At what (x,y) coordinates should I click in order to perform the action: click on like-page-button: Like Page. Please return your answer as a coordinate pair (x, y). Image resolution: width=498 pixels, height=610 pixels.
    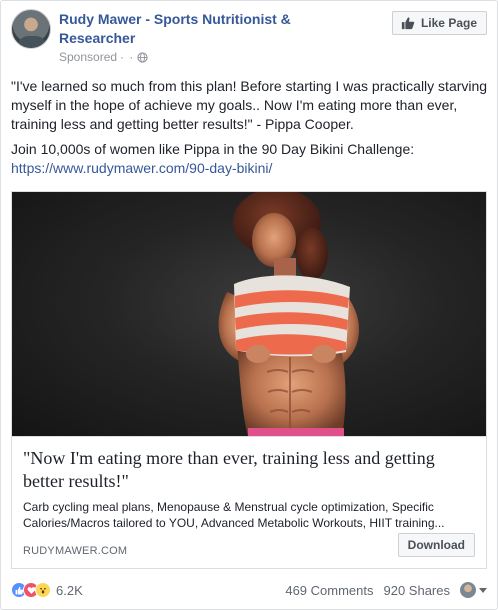
    Looking at the image, I should click on (439, 23).